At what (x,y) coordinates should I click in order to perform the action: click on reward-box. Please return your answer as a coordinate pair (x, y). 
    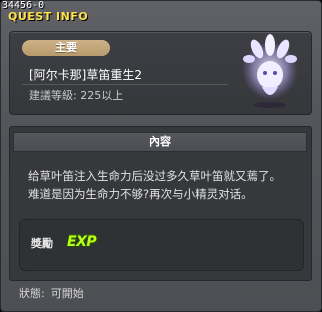
    Looking at the image, I should click on (161, 245).